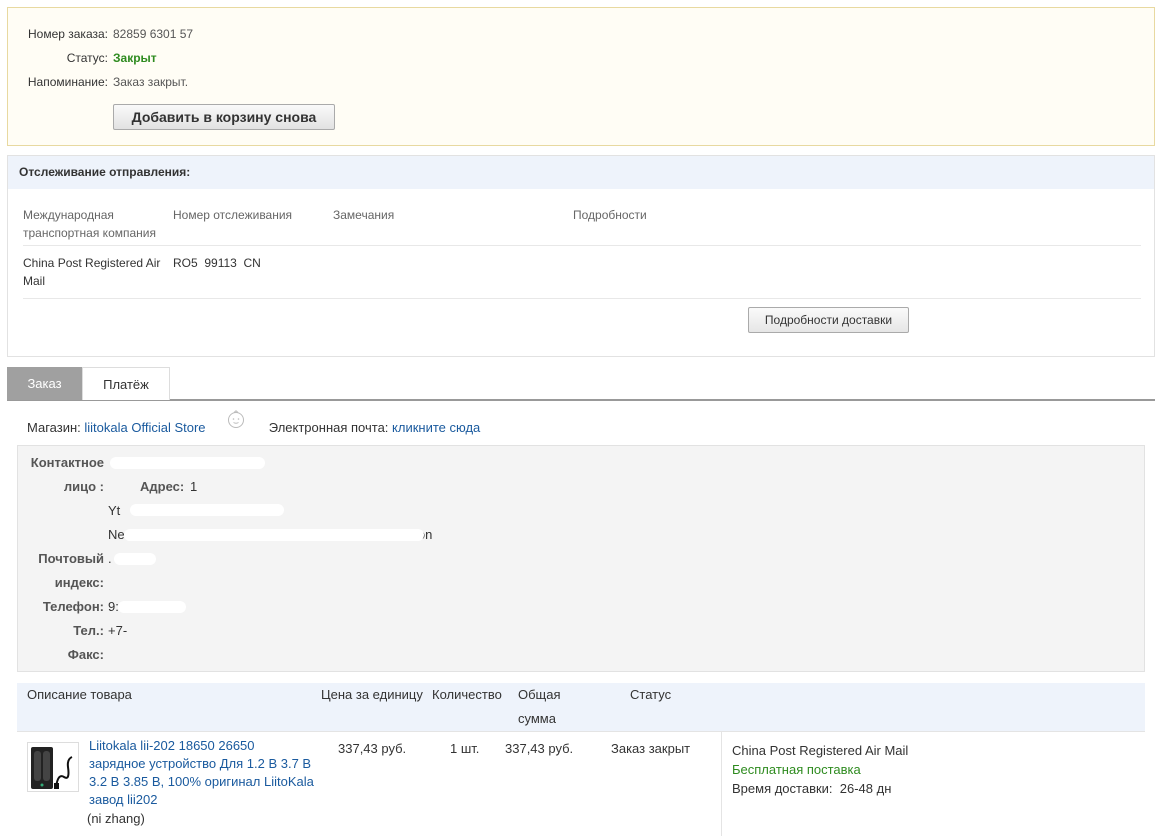  Describe the element at coordinates (467, 694) in the screenshot. I see `col-quantity-header: Количество` at that location.